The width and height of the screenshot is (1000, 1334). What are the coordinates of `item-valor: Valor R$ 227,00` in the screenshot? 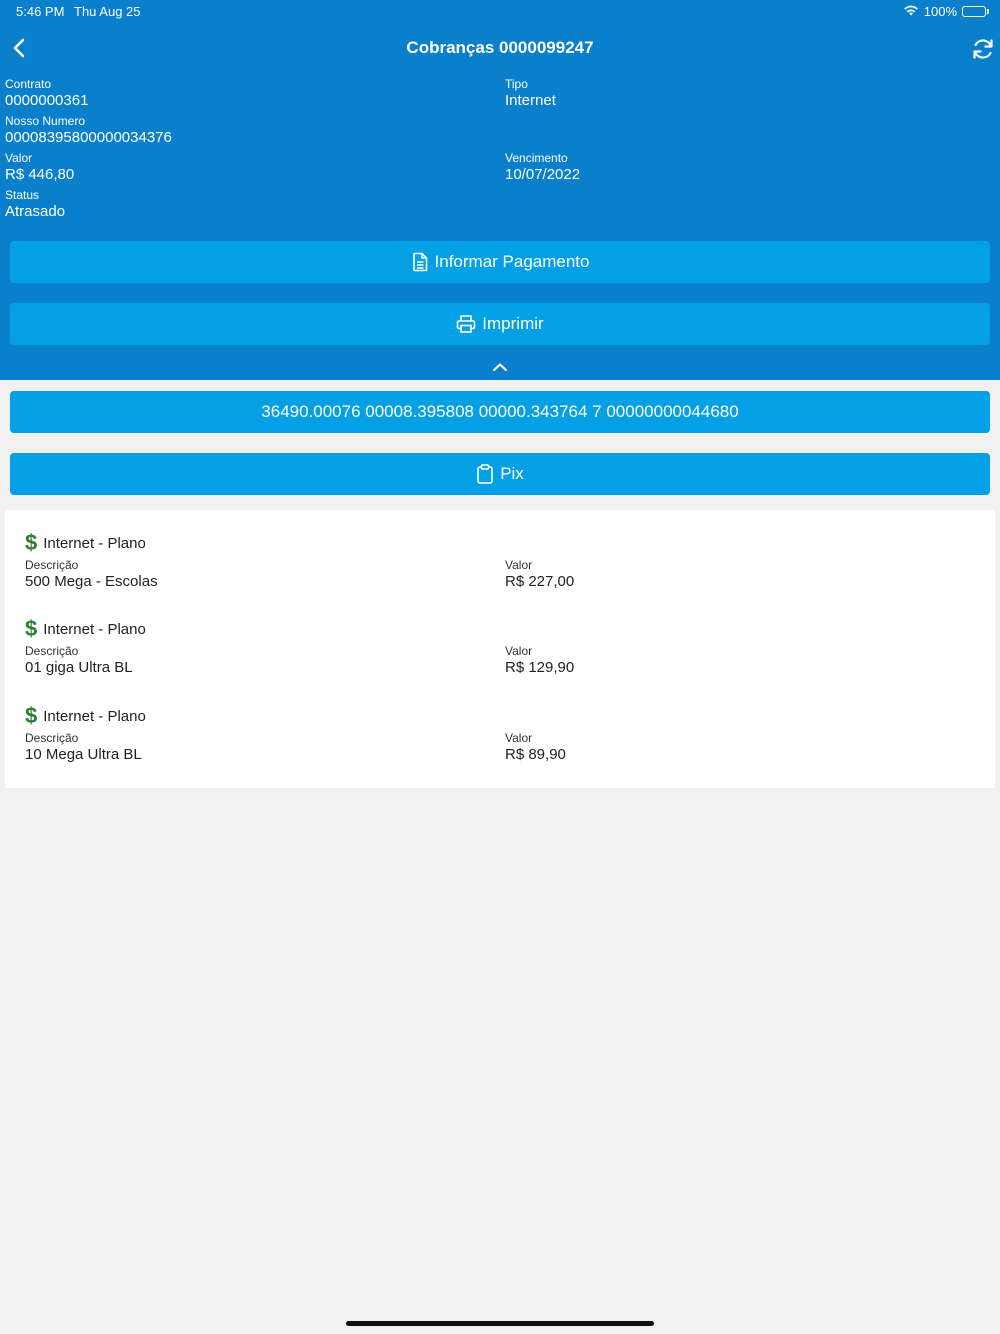 It's located at (539, 574).